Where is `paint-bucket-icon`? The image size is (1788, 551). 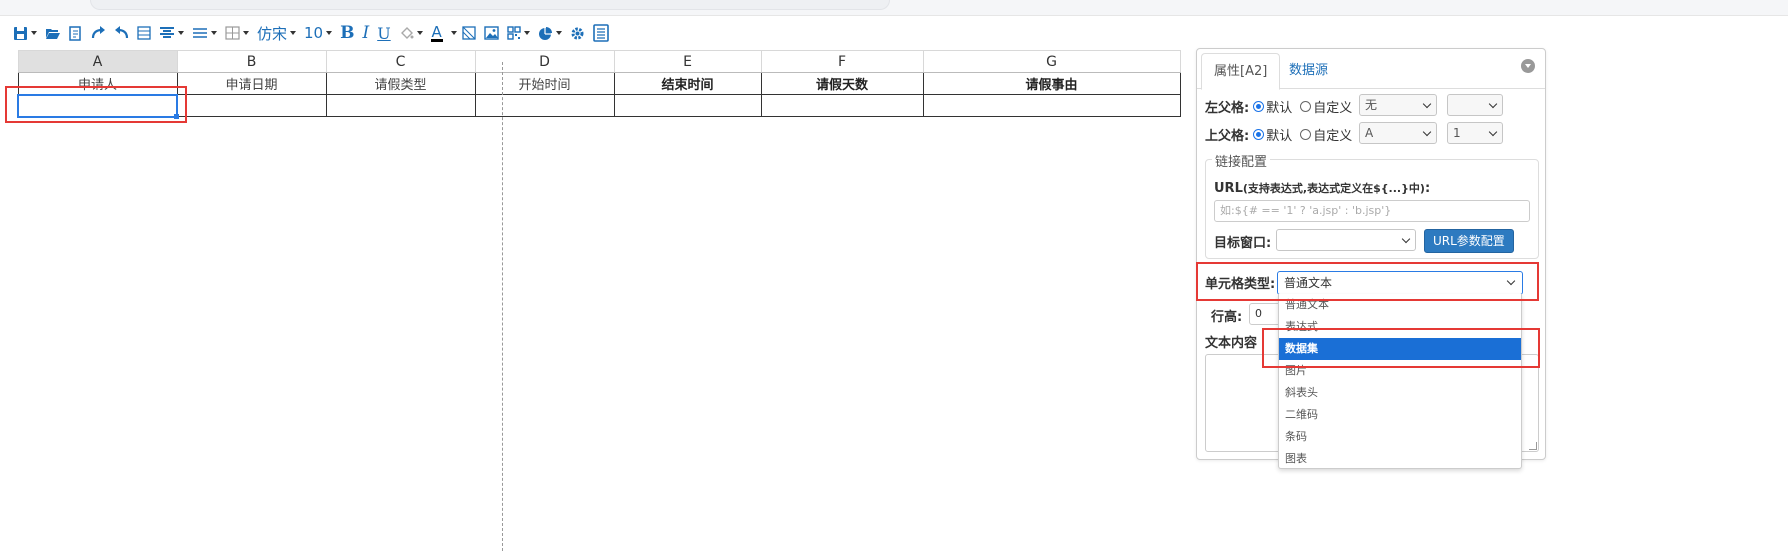 paint-bucket-icon is located at coordinates (407, 32).